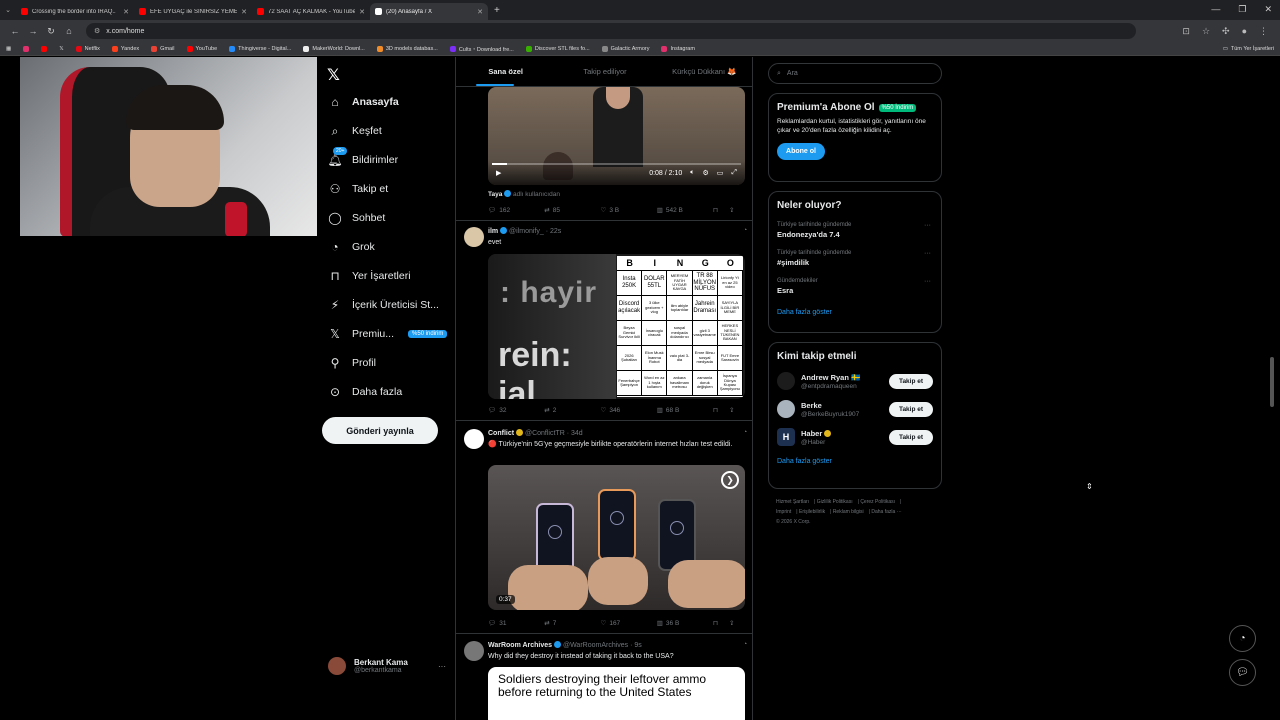 This screenshot has height=720, width=1280. What do you see at coordinates (1226, 31) in the screenshot?
I see `extensions-icon: ✣` at bounding box center [1226, 31].